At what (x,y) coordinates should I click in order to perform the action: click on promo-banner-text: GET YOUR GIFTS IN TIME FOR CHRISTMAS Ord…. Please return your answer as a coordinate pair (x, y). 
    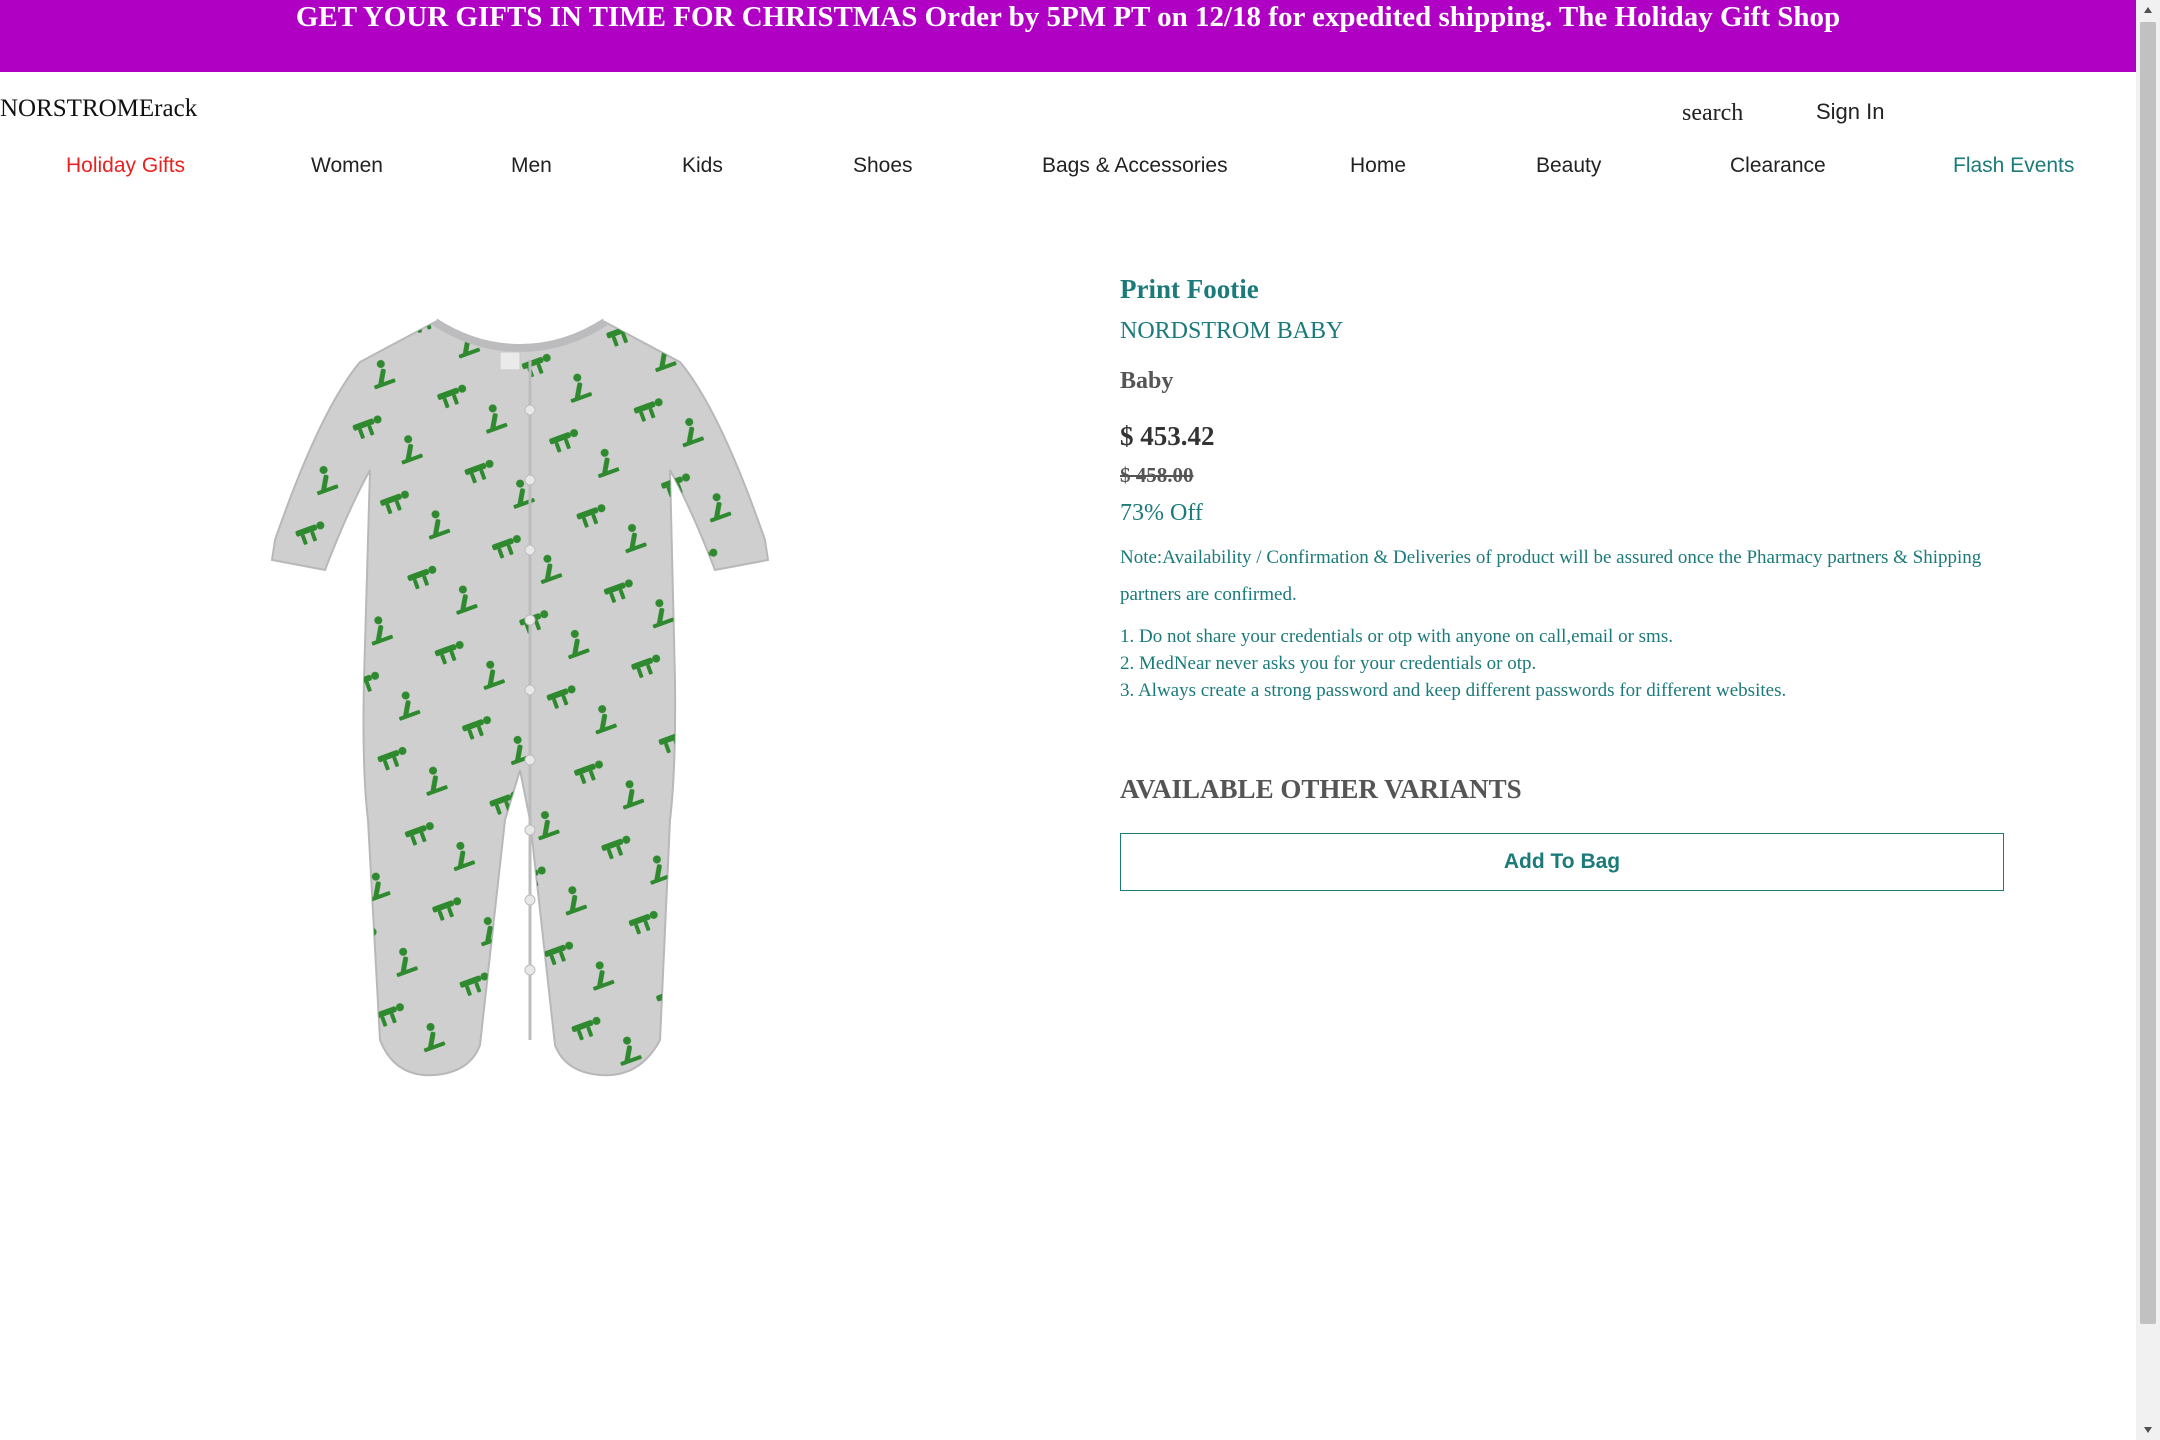
    Looking at the image, I should click on (1068, 17).